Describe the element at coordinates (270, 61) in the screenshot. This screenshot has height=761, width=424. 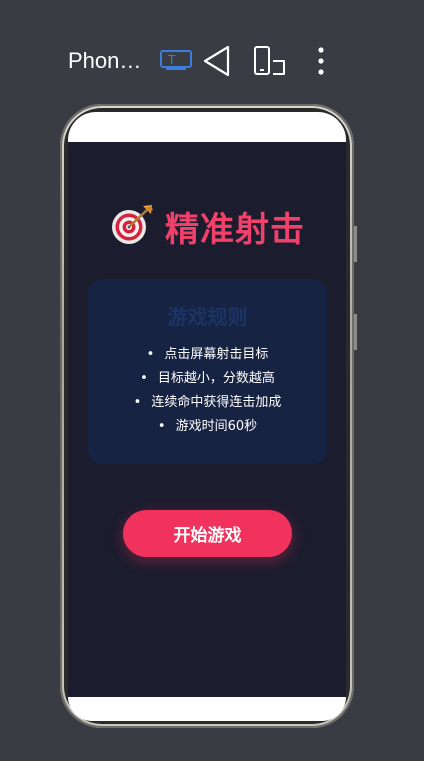
I see `rotate-device-icon` at that location.